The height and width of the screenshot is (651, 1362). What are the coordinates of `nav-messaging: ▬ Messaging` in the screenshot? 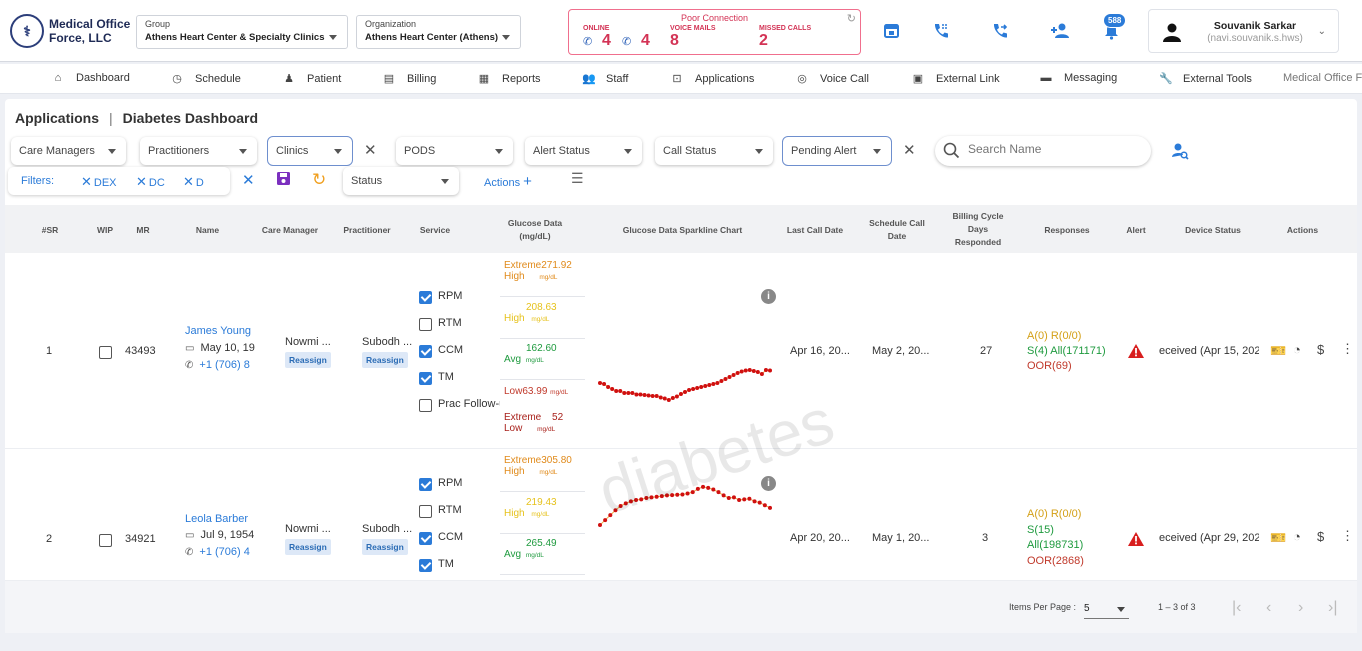 It's located at (1079, 78).